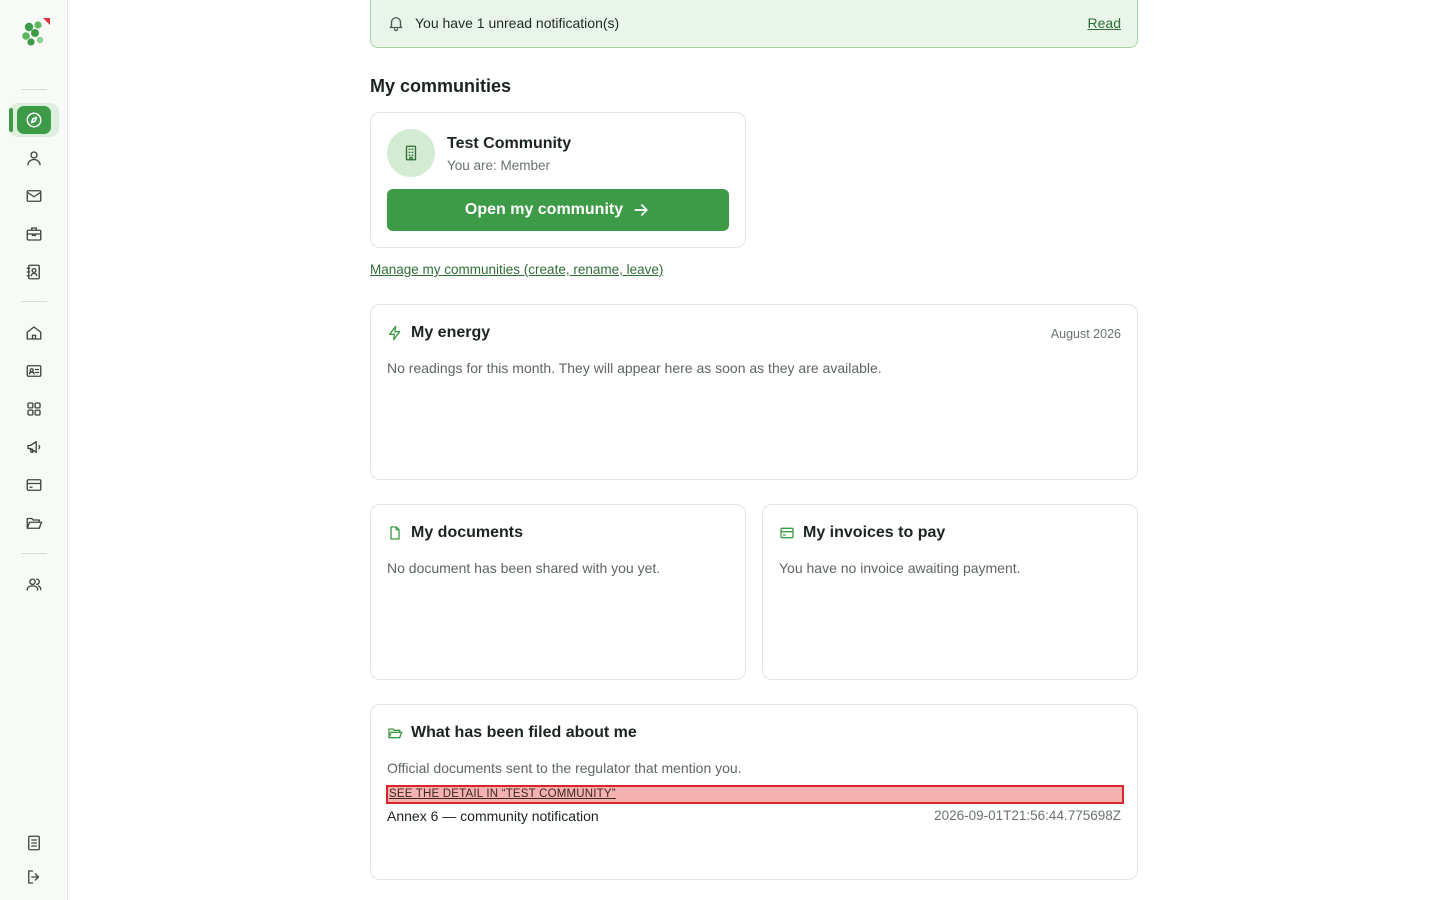 The height and width of the screenshot is (900, 1440). Describe the element at coordinates (441, 86) in the screenshot. I see `section-title: My communities` at that location.